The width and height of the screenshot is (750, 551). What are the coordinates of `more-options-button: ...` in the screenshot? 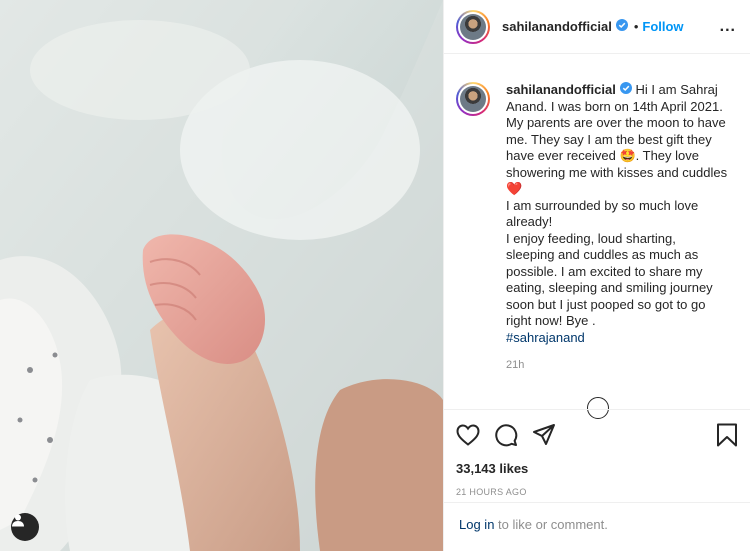 It's located at (728, 27).